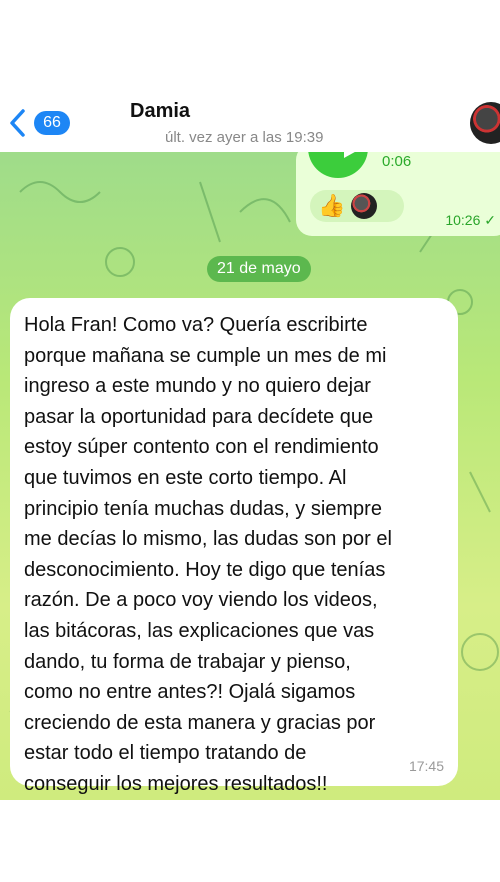 Image resolution: width=500 pixels, height=882 pixels. I want to click on contact-avatar, so click(485, 123).